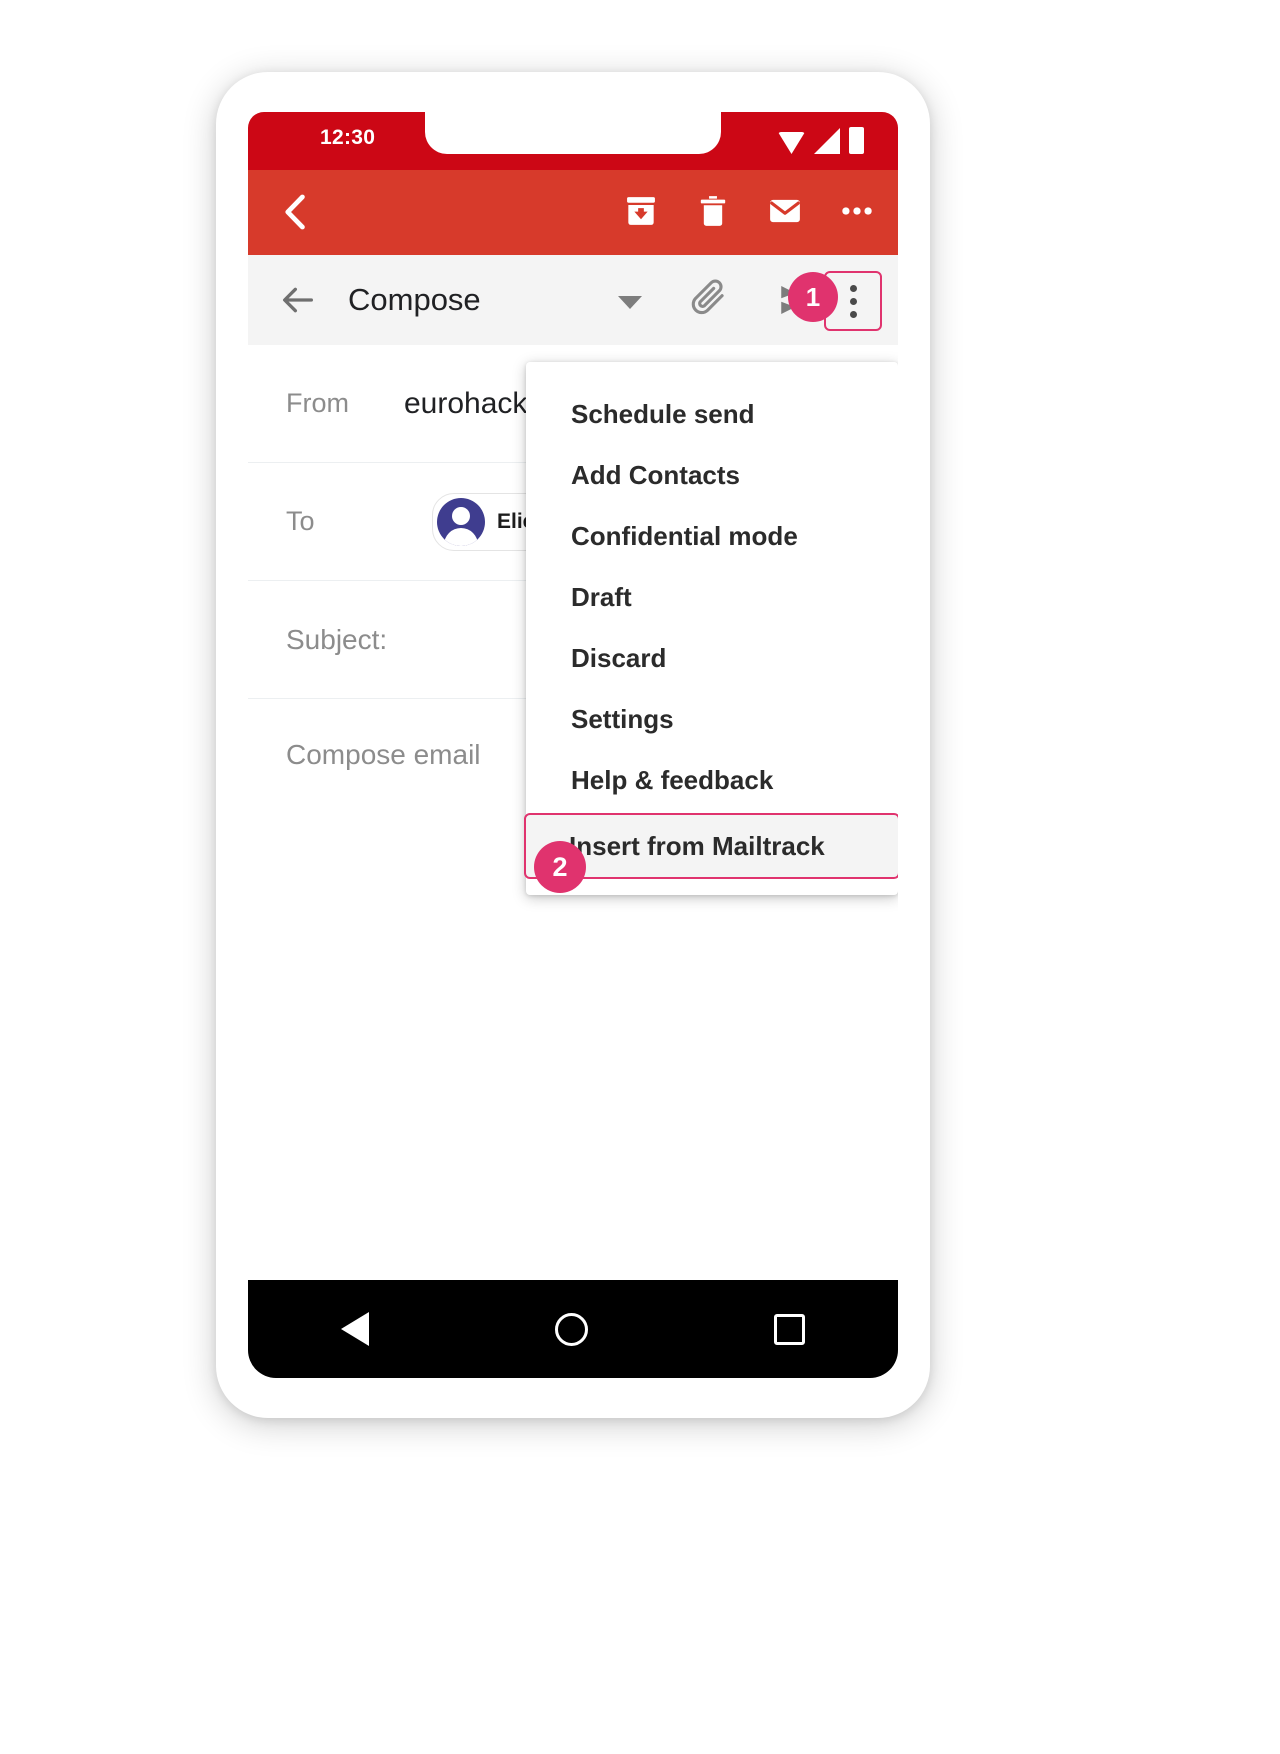  I want to click on red-app-toolbar, so click(573, 212).